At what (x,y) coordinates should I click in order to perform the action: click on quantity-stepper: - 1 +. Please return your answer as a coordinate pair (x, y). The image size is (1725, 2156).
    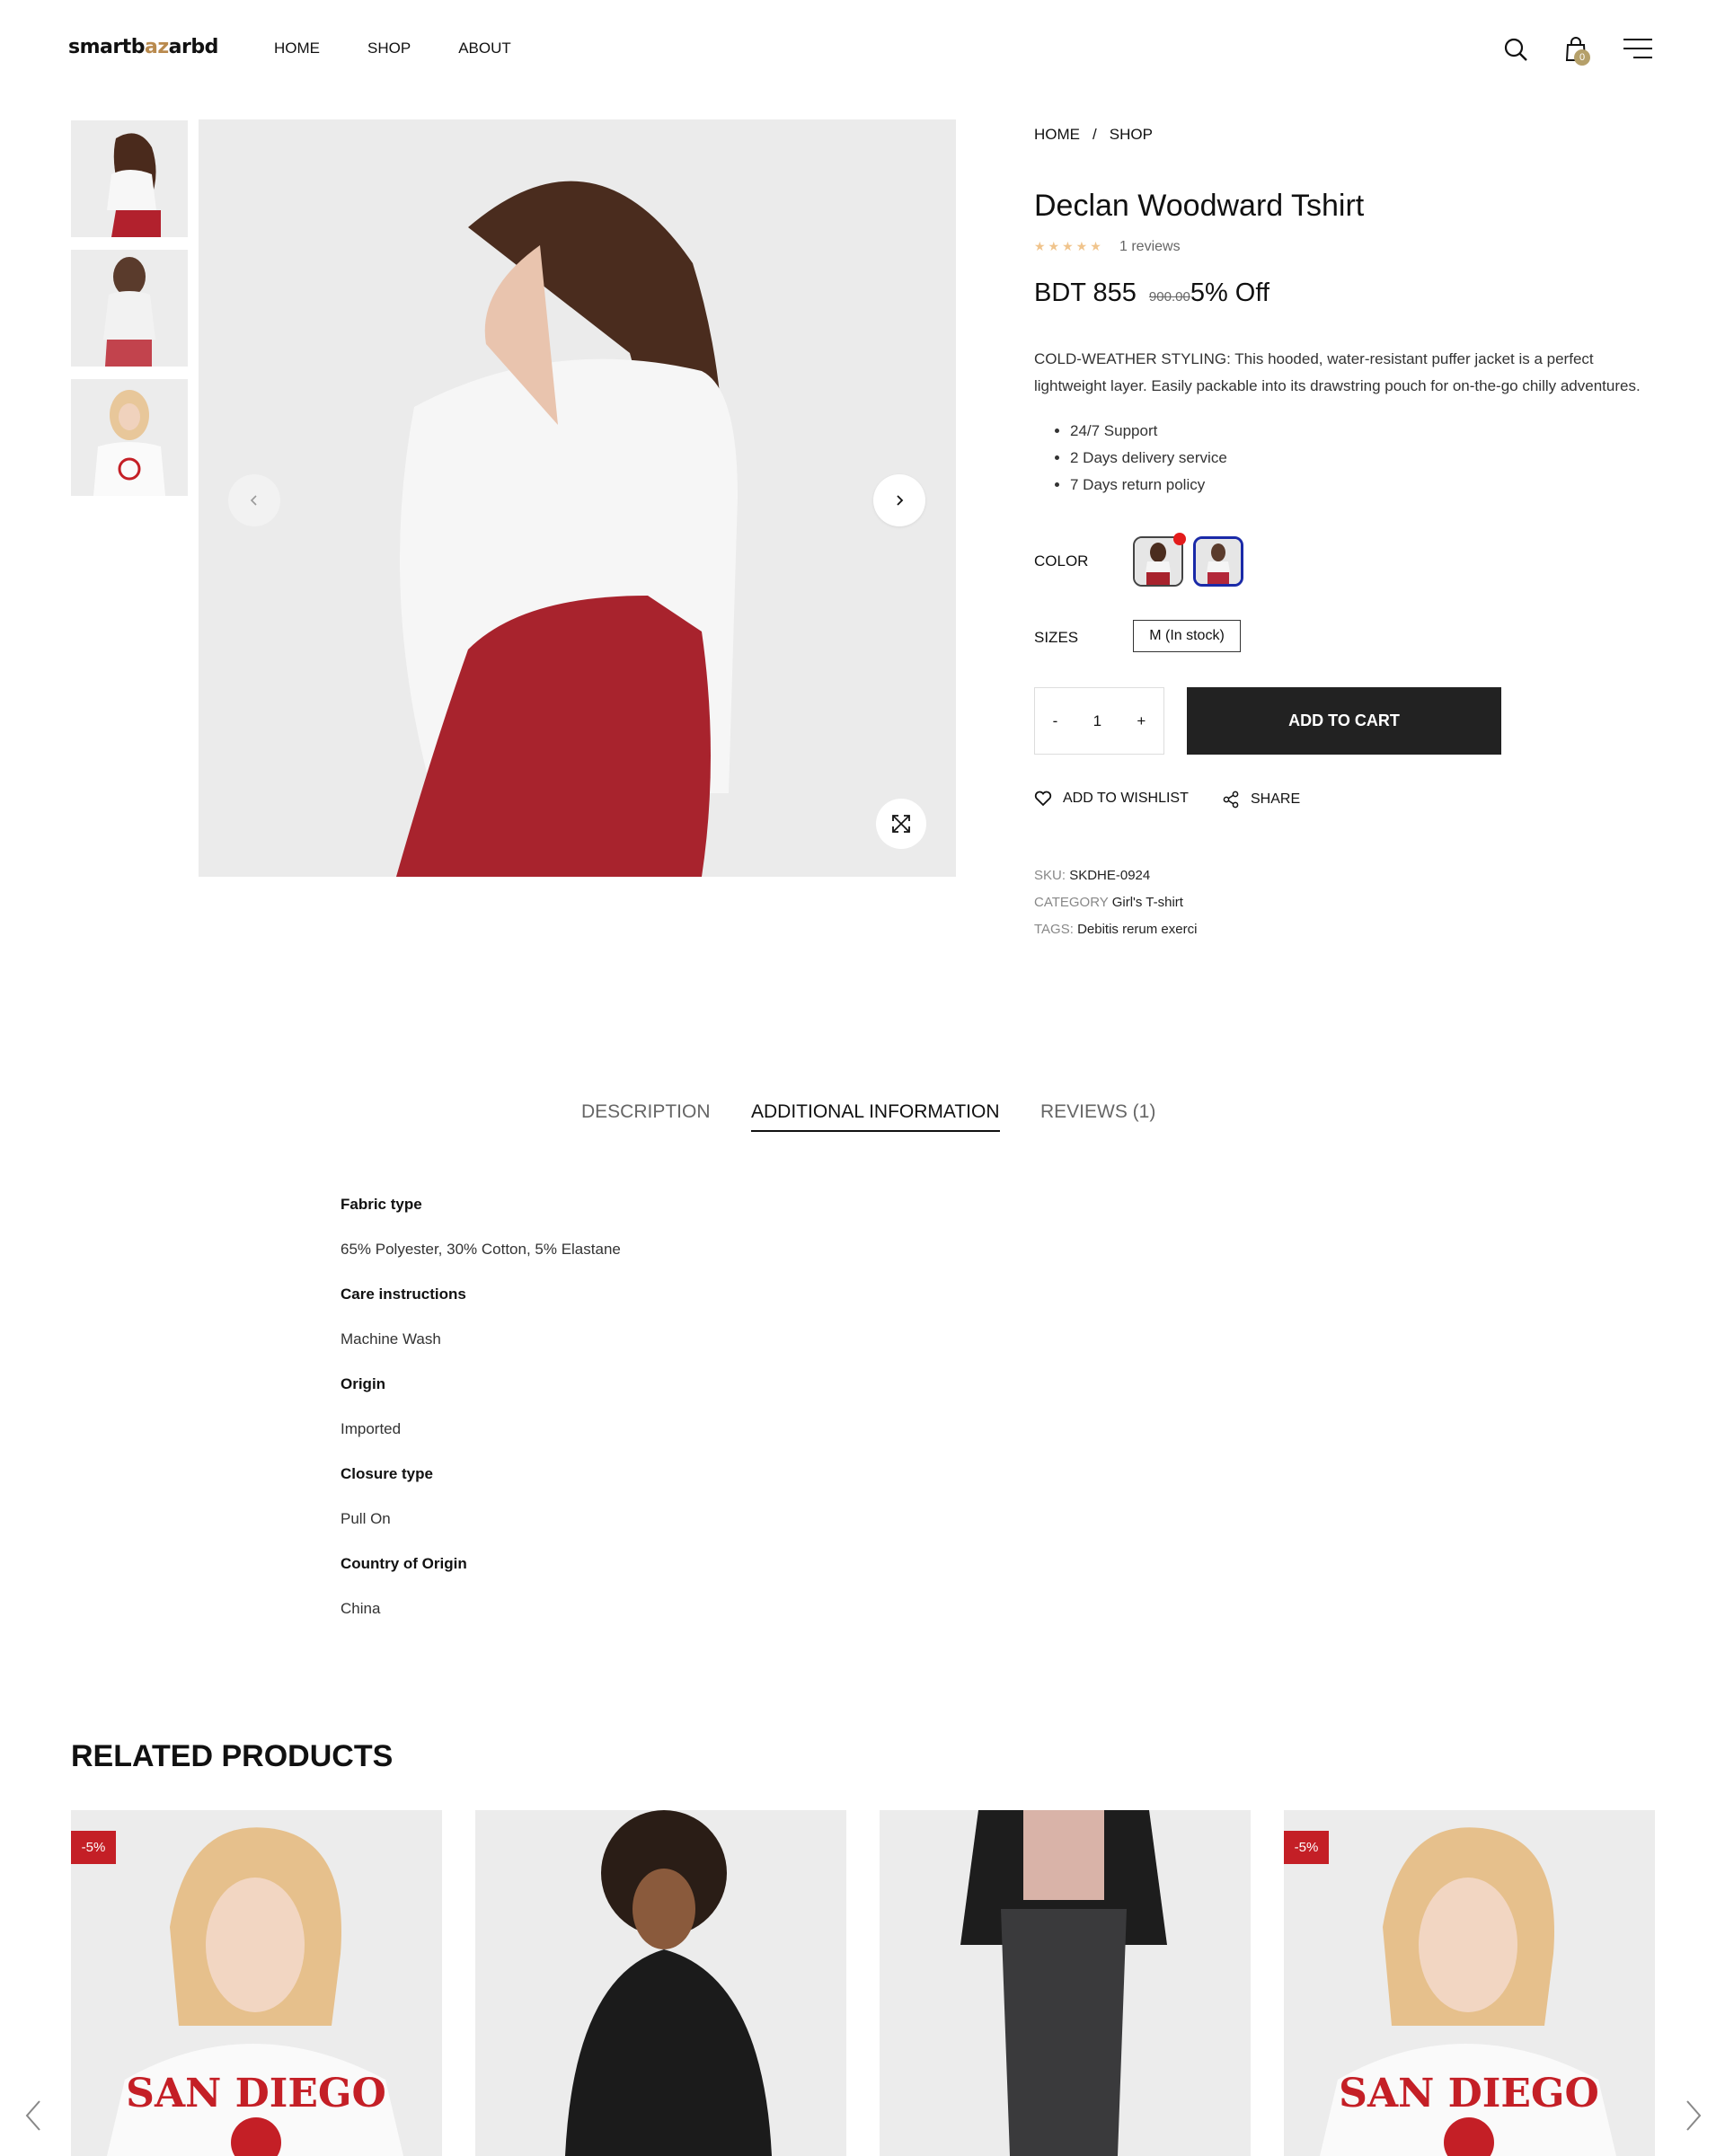
    Looking at the image, I should click on (1099, 721).